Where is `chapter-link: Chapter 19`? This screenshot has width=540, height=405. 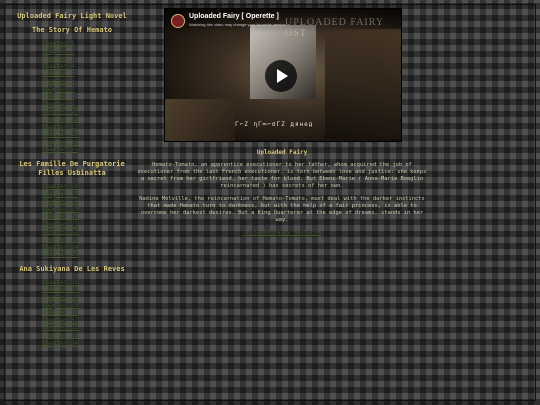
chapter-link: Chapter 19 is located at coordinates (89, 210).